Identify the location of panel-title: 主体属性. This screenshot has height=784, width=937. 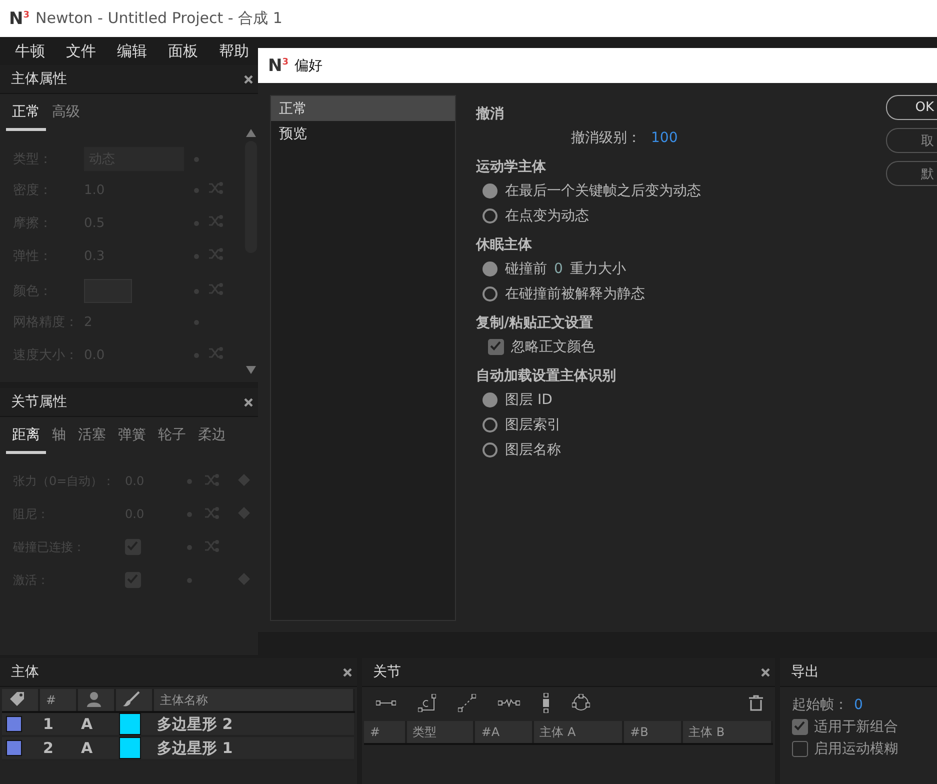
(39, 79).